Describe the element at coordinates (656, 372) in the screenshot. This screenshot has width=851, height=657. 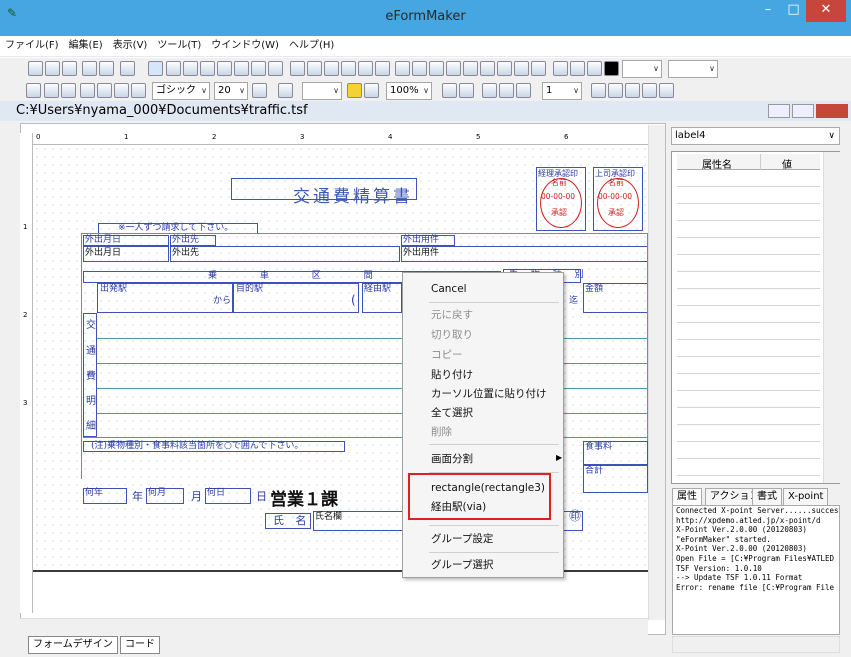
I see `canvas-vscroll` at that location.